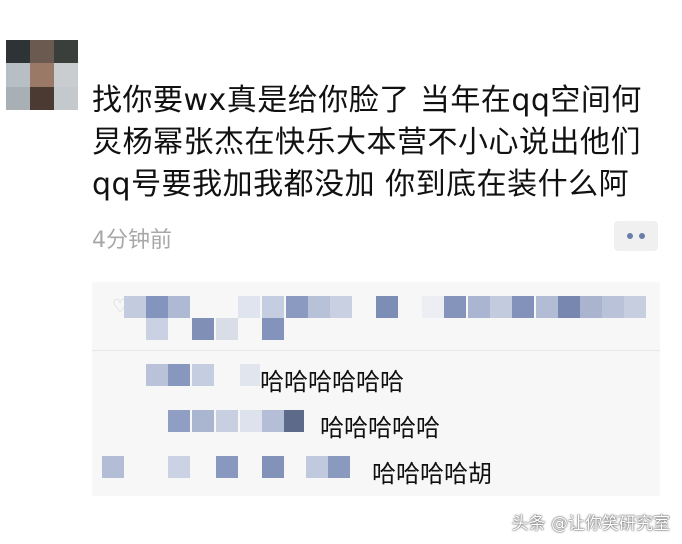  I want to click on liker-list: ♡, so click(376, 315).